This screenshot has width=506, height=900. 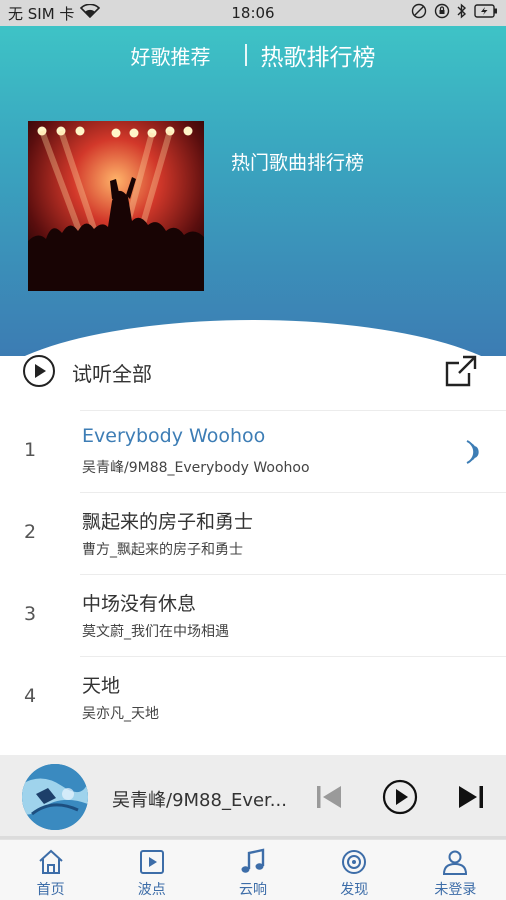 What do you see at coordinates (30, 532) in the screenshot?
I see `song-rank: 2` at bounding box center [30, 532].